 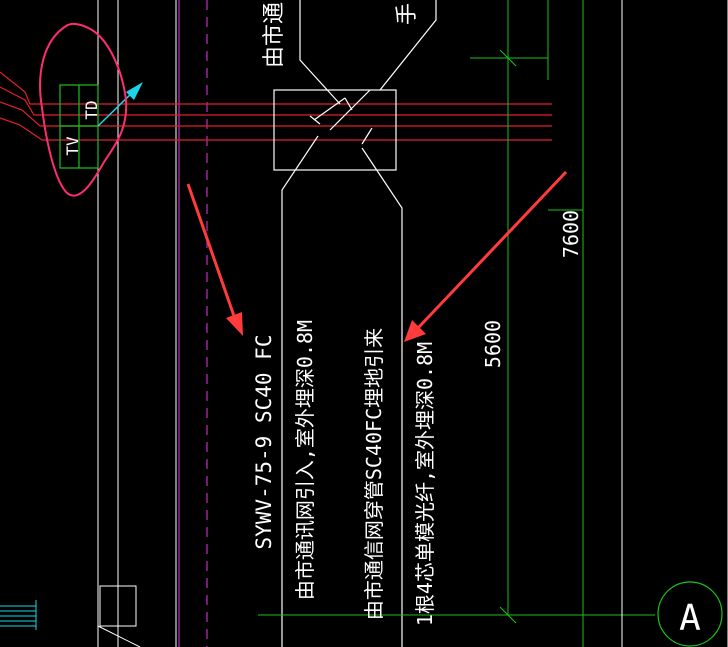 What do you see at coordinates (486, 256) in the screenshot?
I see `annotation-arrow-right` at bounding box center [486, 256].